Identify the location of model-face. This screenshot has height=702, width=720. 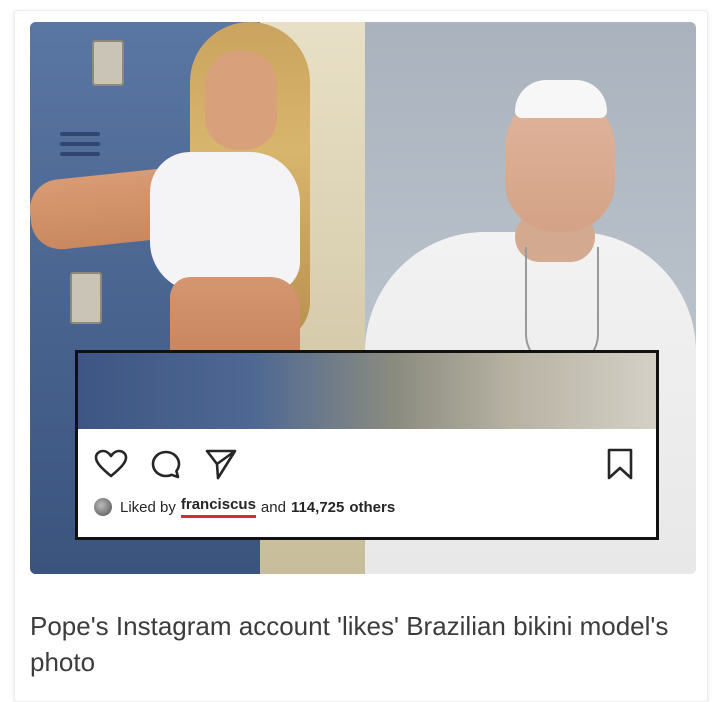
(241, 100).